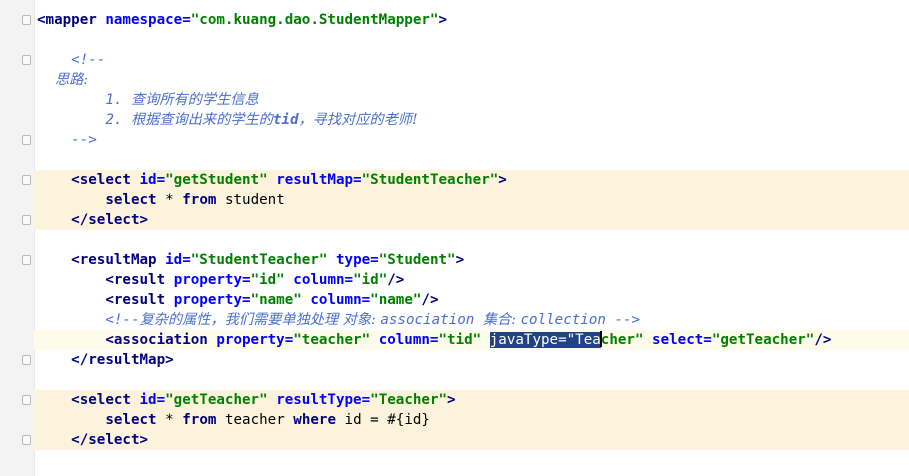  I want to click on code-token: association, so click(431, 320).